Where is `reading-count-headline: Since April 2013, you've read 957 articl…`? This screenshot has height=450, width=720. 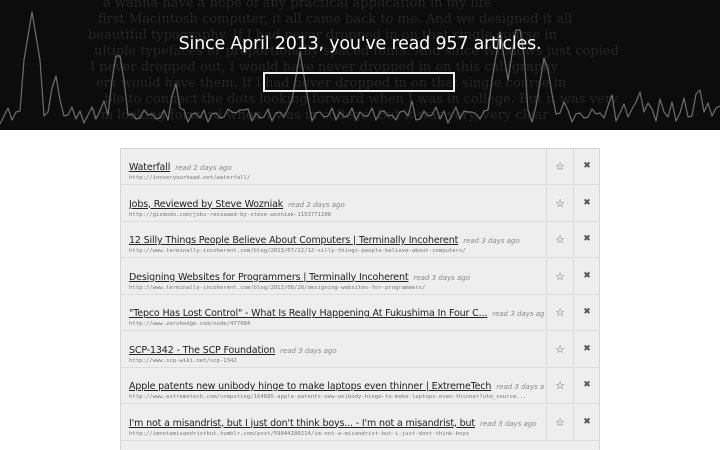
reading-count-headline: Since April 2013, you've read 957 articl… is located at coordinates (360, 44).